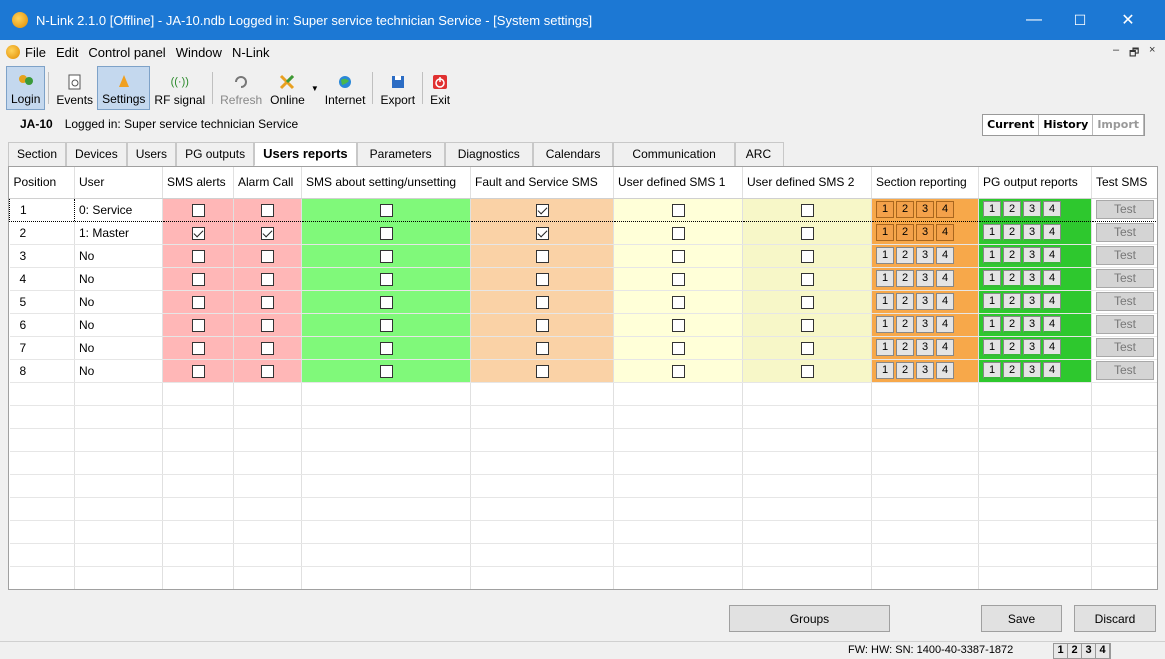 The image size is (1165, 659). I want to click on tab-users-reports: Users reports, so click(305, 154).